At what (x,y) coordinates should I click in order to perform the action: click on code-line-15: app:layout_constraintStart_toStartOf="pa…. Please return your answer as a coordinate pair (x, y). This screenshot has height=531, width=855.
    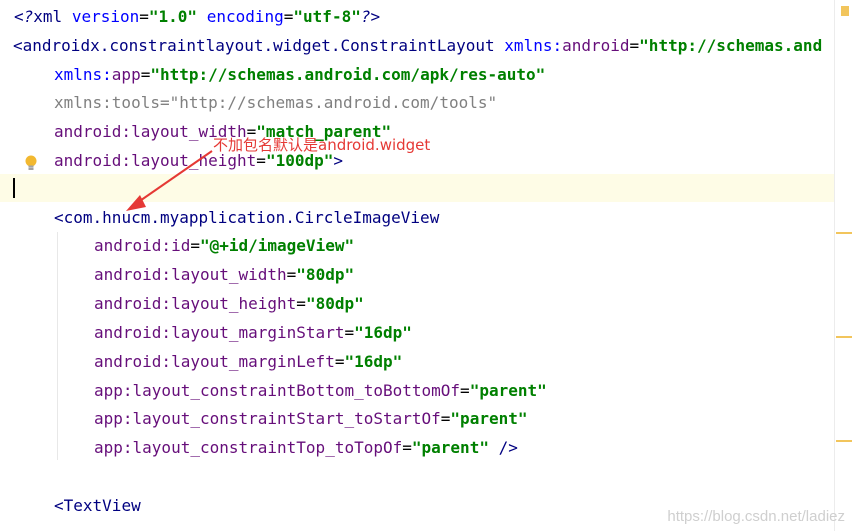
    Looking at the image, I should click on (427, 419).